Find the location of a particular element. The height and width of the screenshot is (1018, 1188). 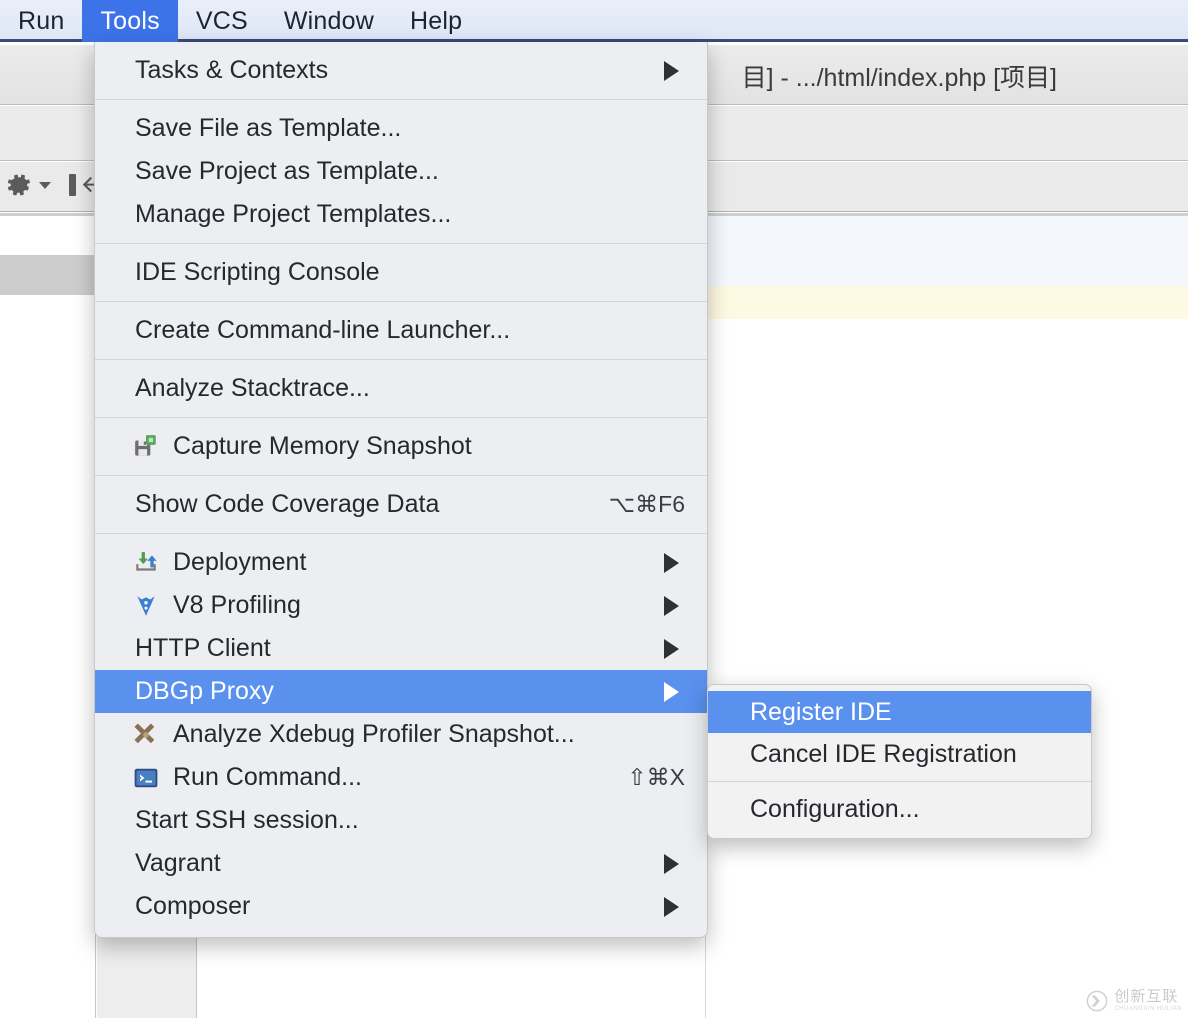

menu-item-composer: Composer is located at coordinates (401, 906).